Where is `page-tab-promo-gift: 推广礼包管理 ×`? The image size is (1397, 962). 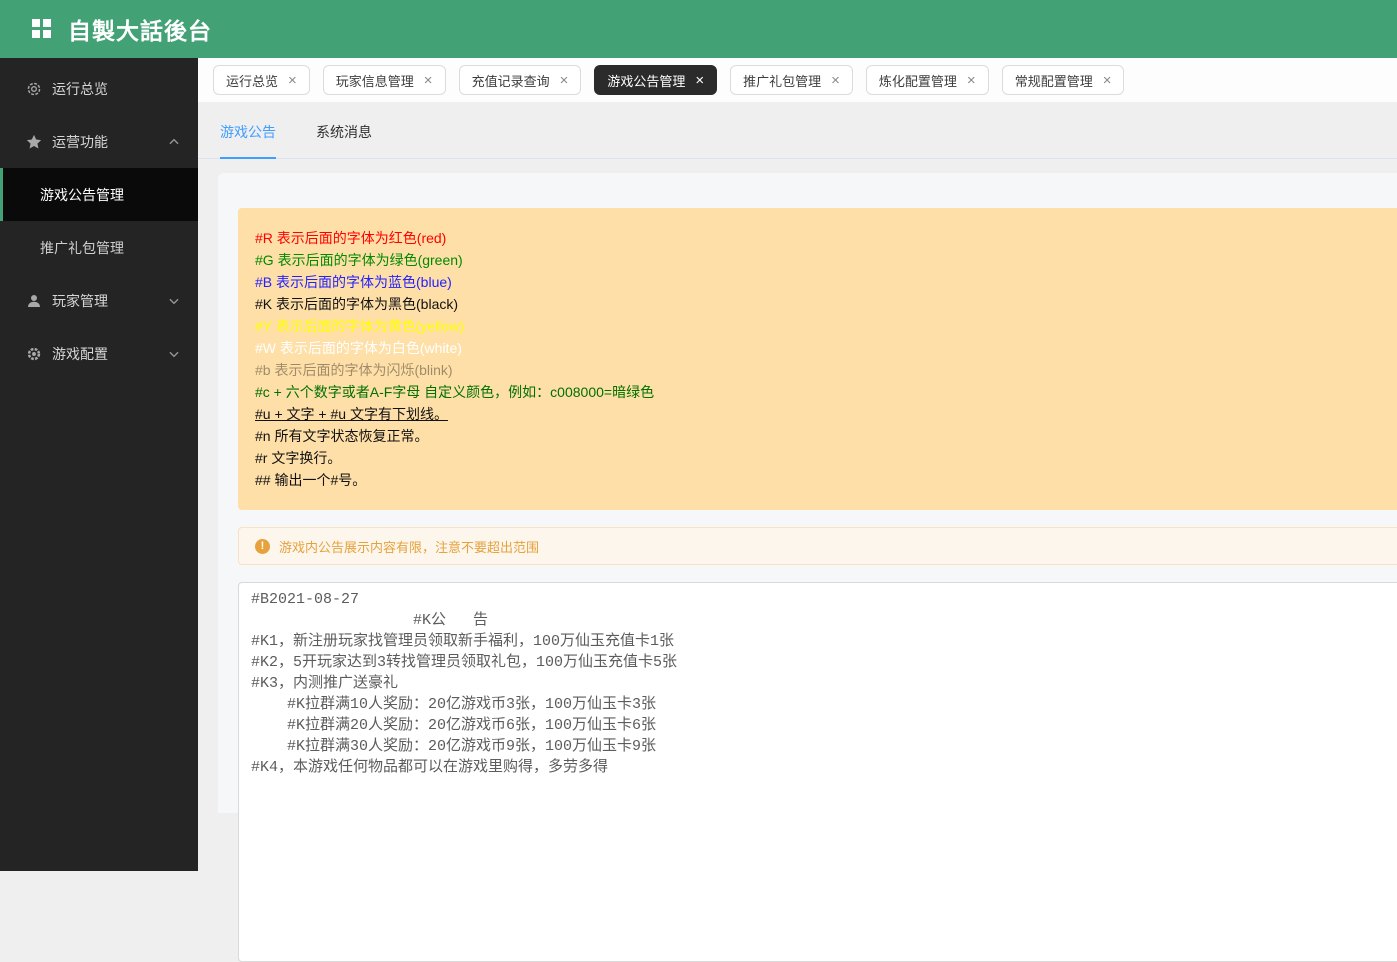 page-tab-promo-gift: 推广礼包管理 × is located at coordinates (791, 80).